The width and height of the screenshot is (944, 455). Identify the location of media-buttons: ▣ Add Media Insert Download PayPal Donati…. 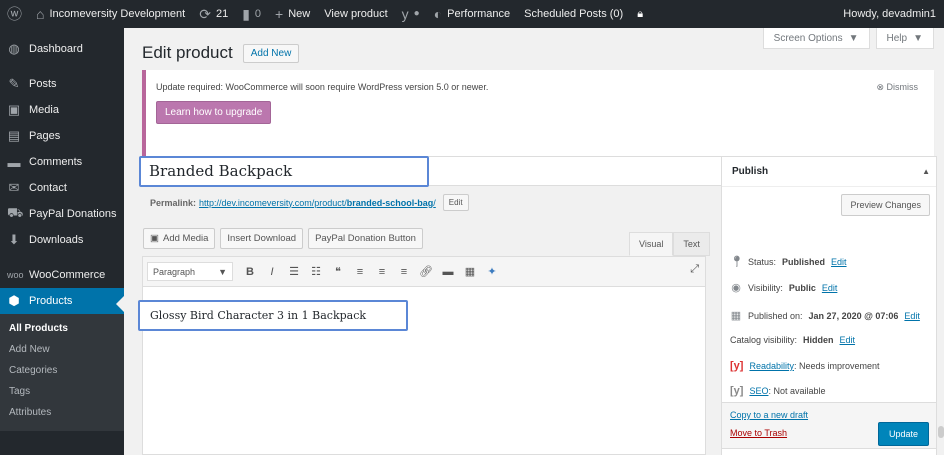
(283, 238).